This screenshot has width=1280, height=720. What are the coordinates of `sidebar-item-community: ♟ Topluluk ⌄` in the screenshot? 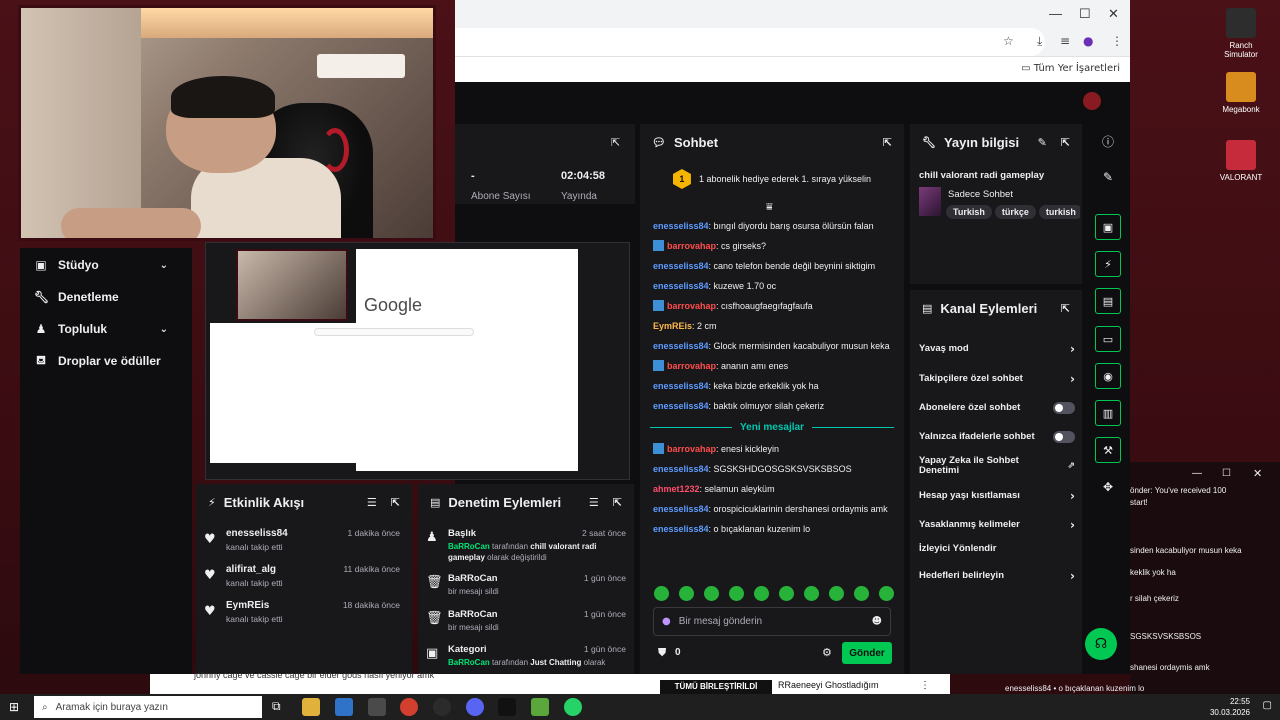 It's located at (109, 329).